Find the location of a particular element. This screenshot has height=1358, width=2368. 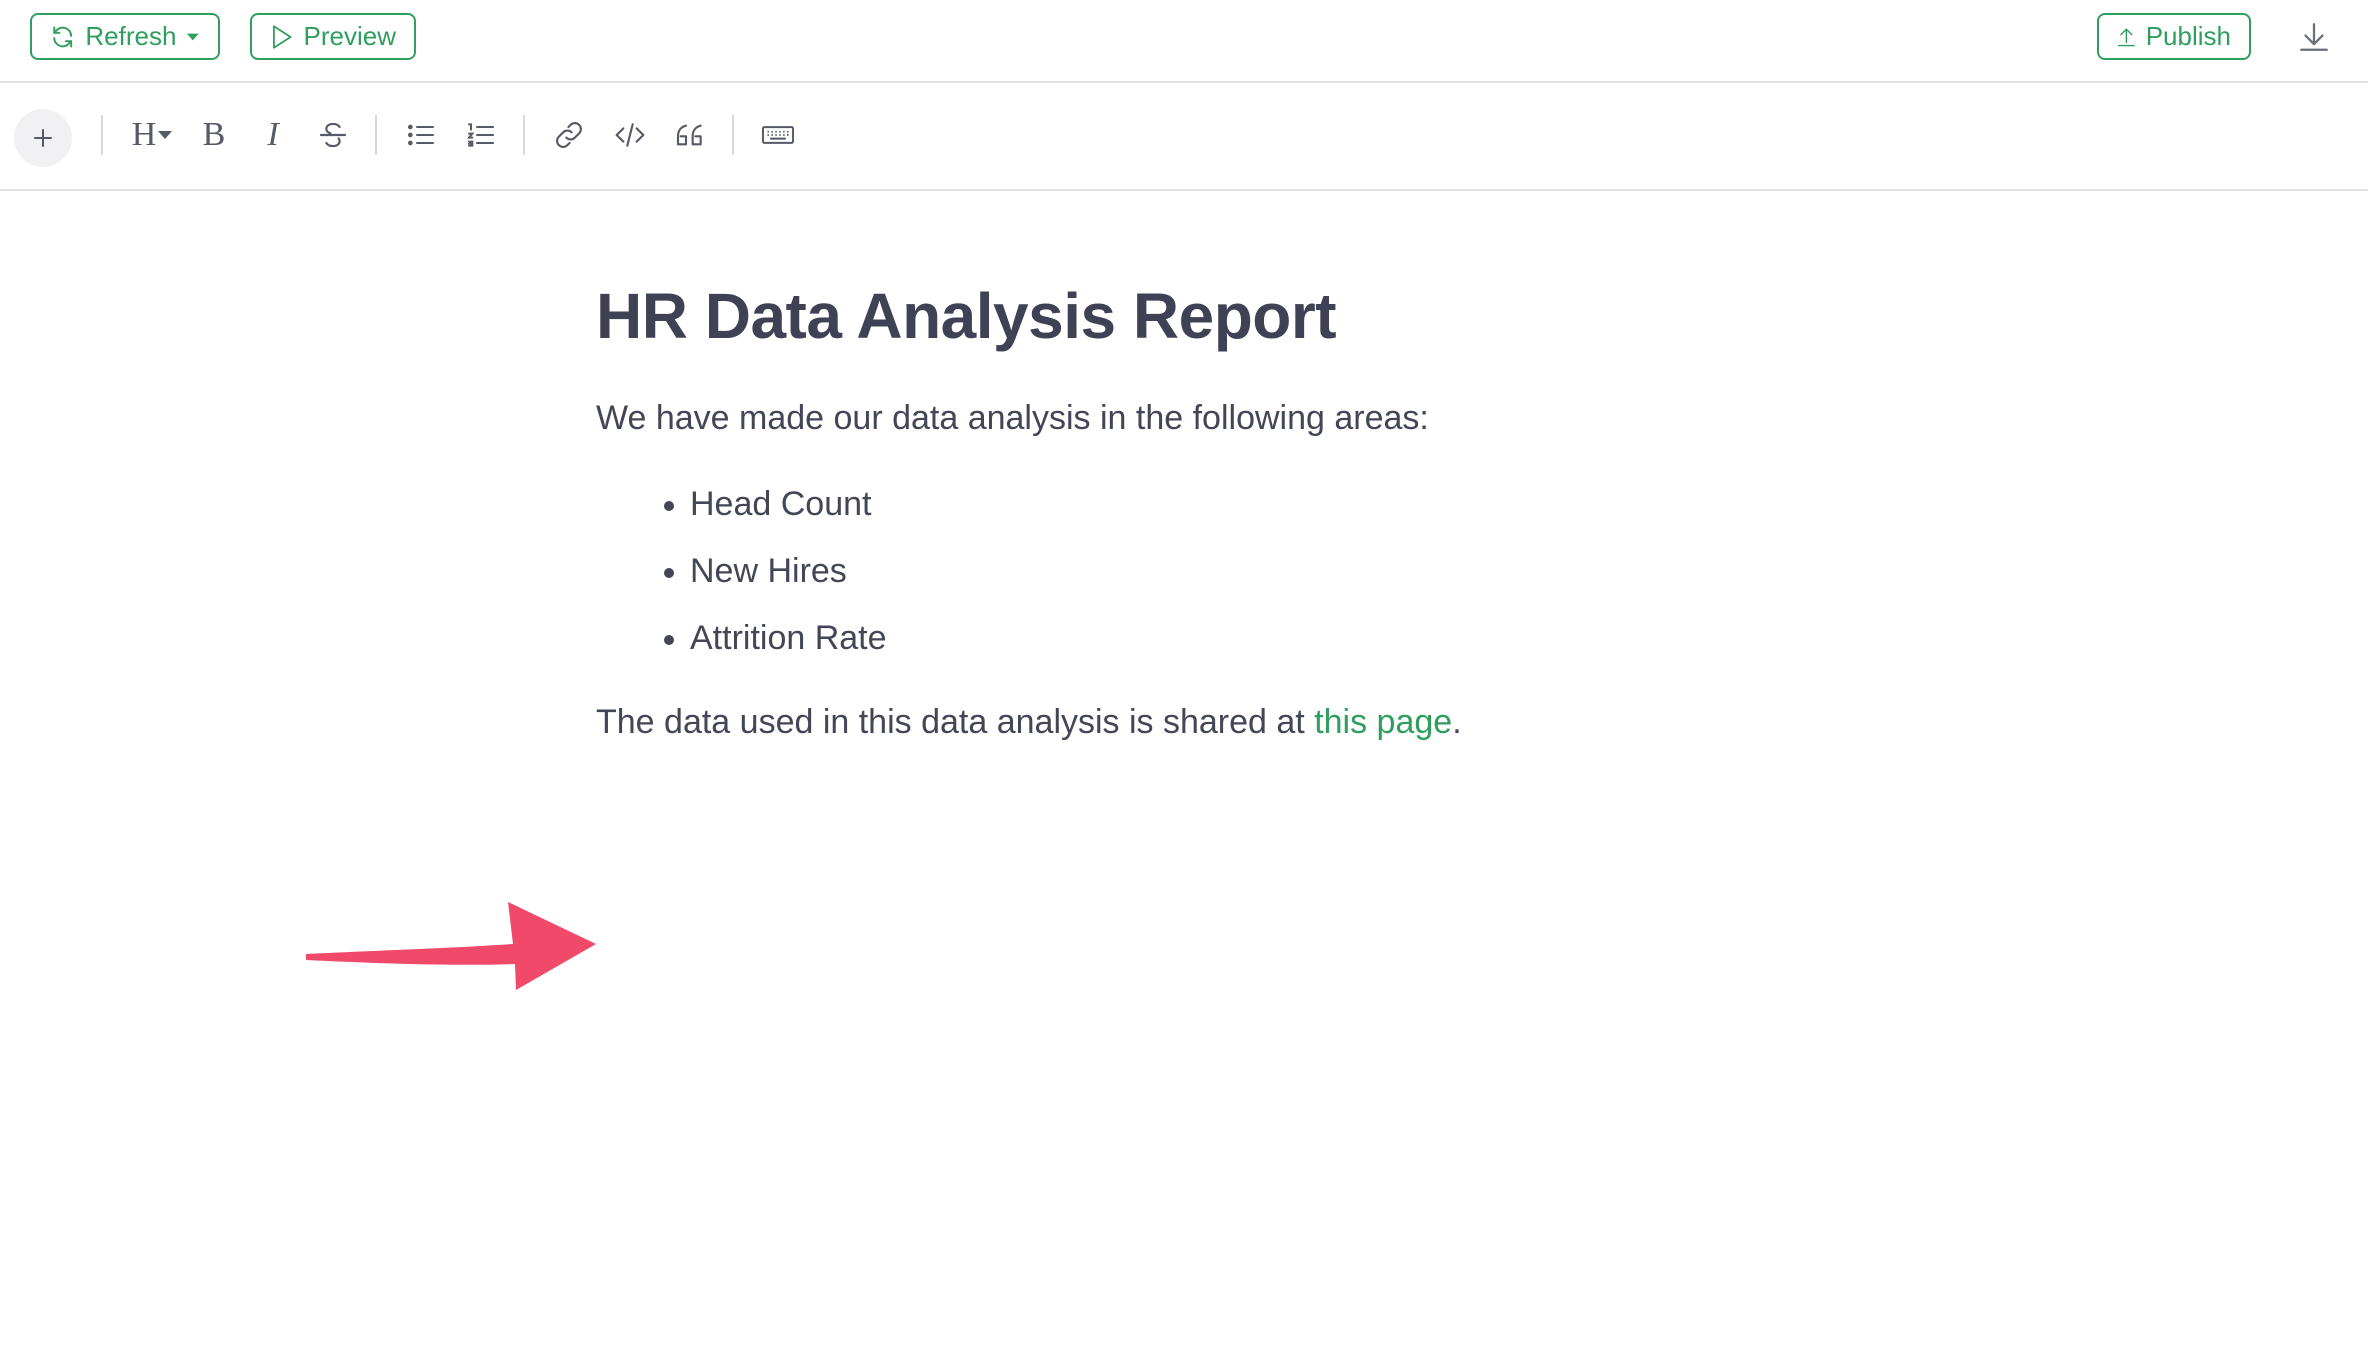

top-bar: Refresh Preview Publish is located at coordinates (1184, 41).